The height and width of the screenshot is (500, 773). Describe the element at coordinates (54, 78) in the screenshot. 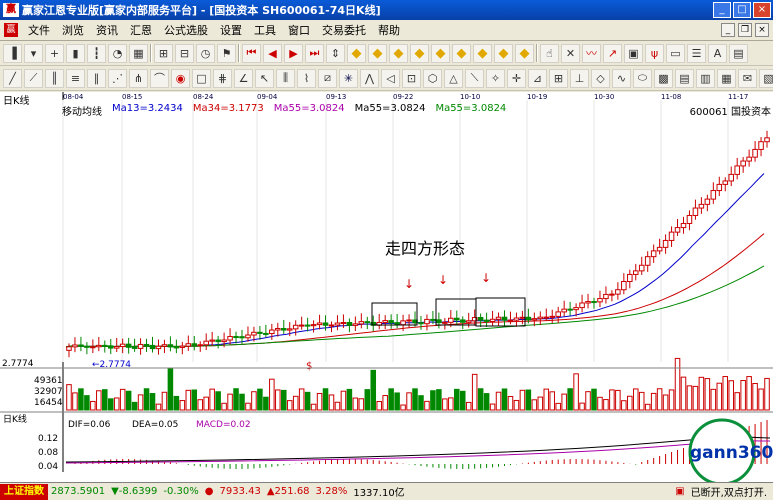

I see `bars-icon: ║` at that location.